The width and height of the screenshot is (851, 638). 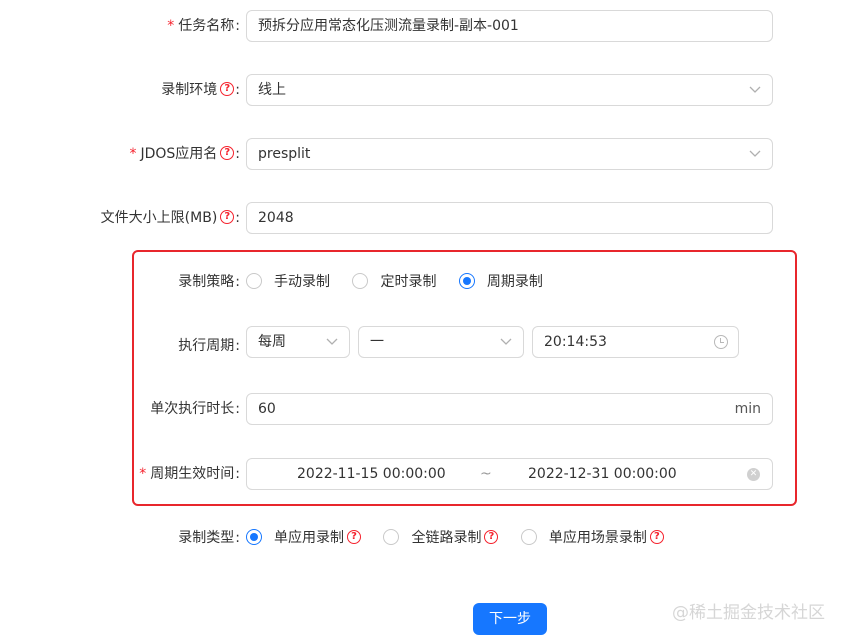 What do you see at coordinates (189, 474) in the screenshot?
I see `effective-label: * 周期生效时间:` at bounding box center [189, 474].